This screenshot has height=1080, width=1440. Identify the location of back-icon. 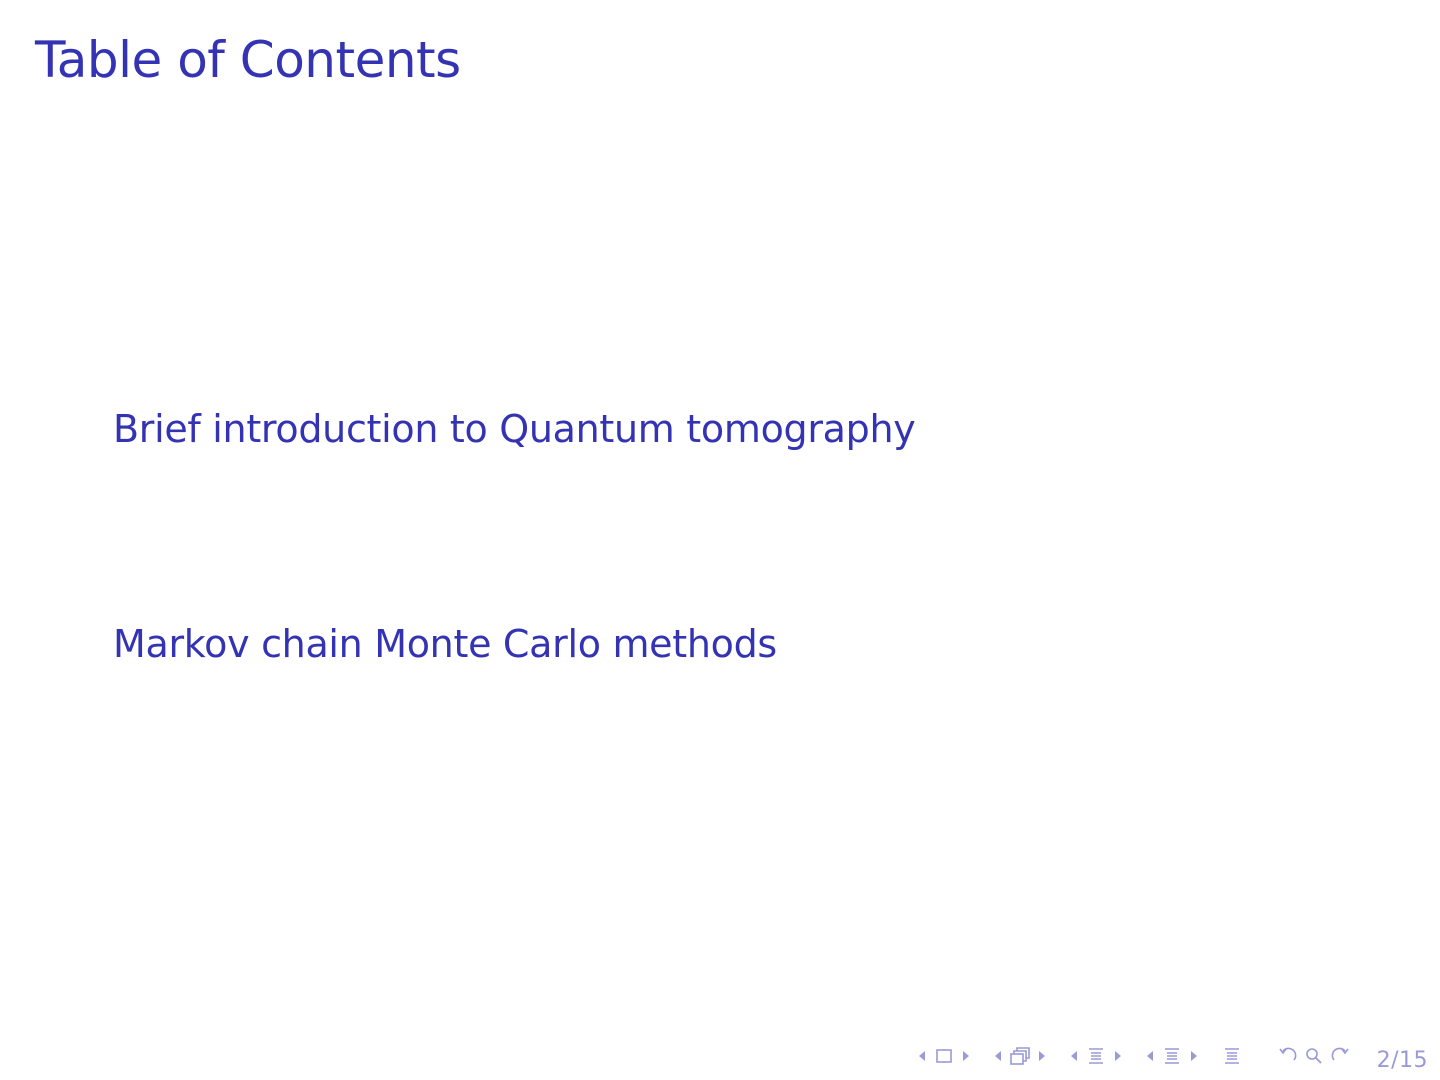
(1288, 1056).